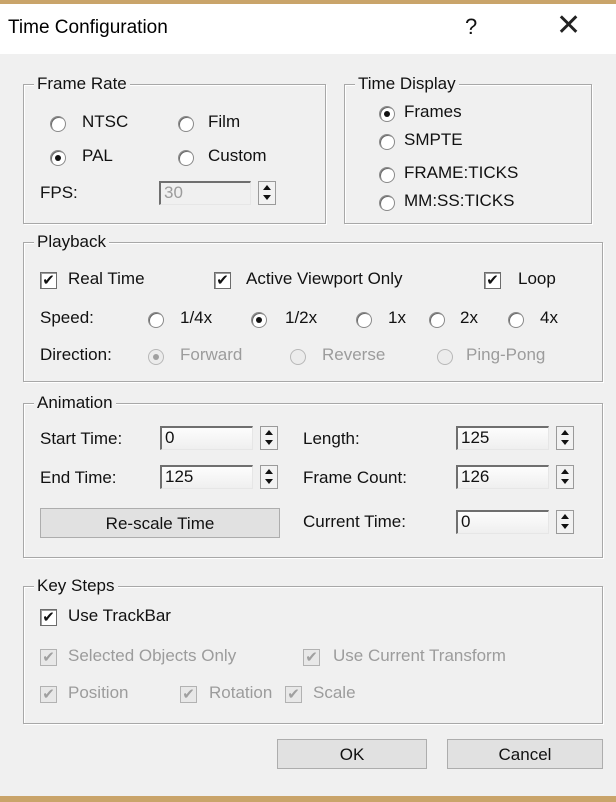 This screenshot has width=616, height=802. I want to click on radio-smpte-label: SMPTE, so click(433, 139).